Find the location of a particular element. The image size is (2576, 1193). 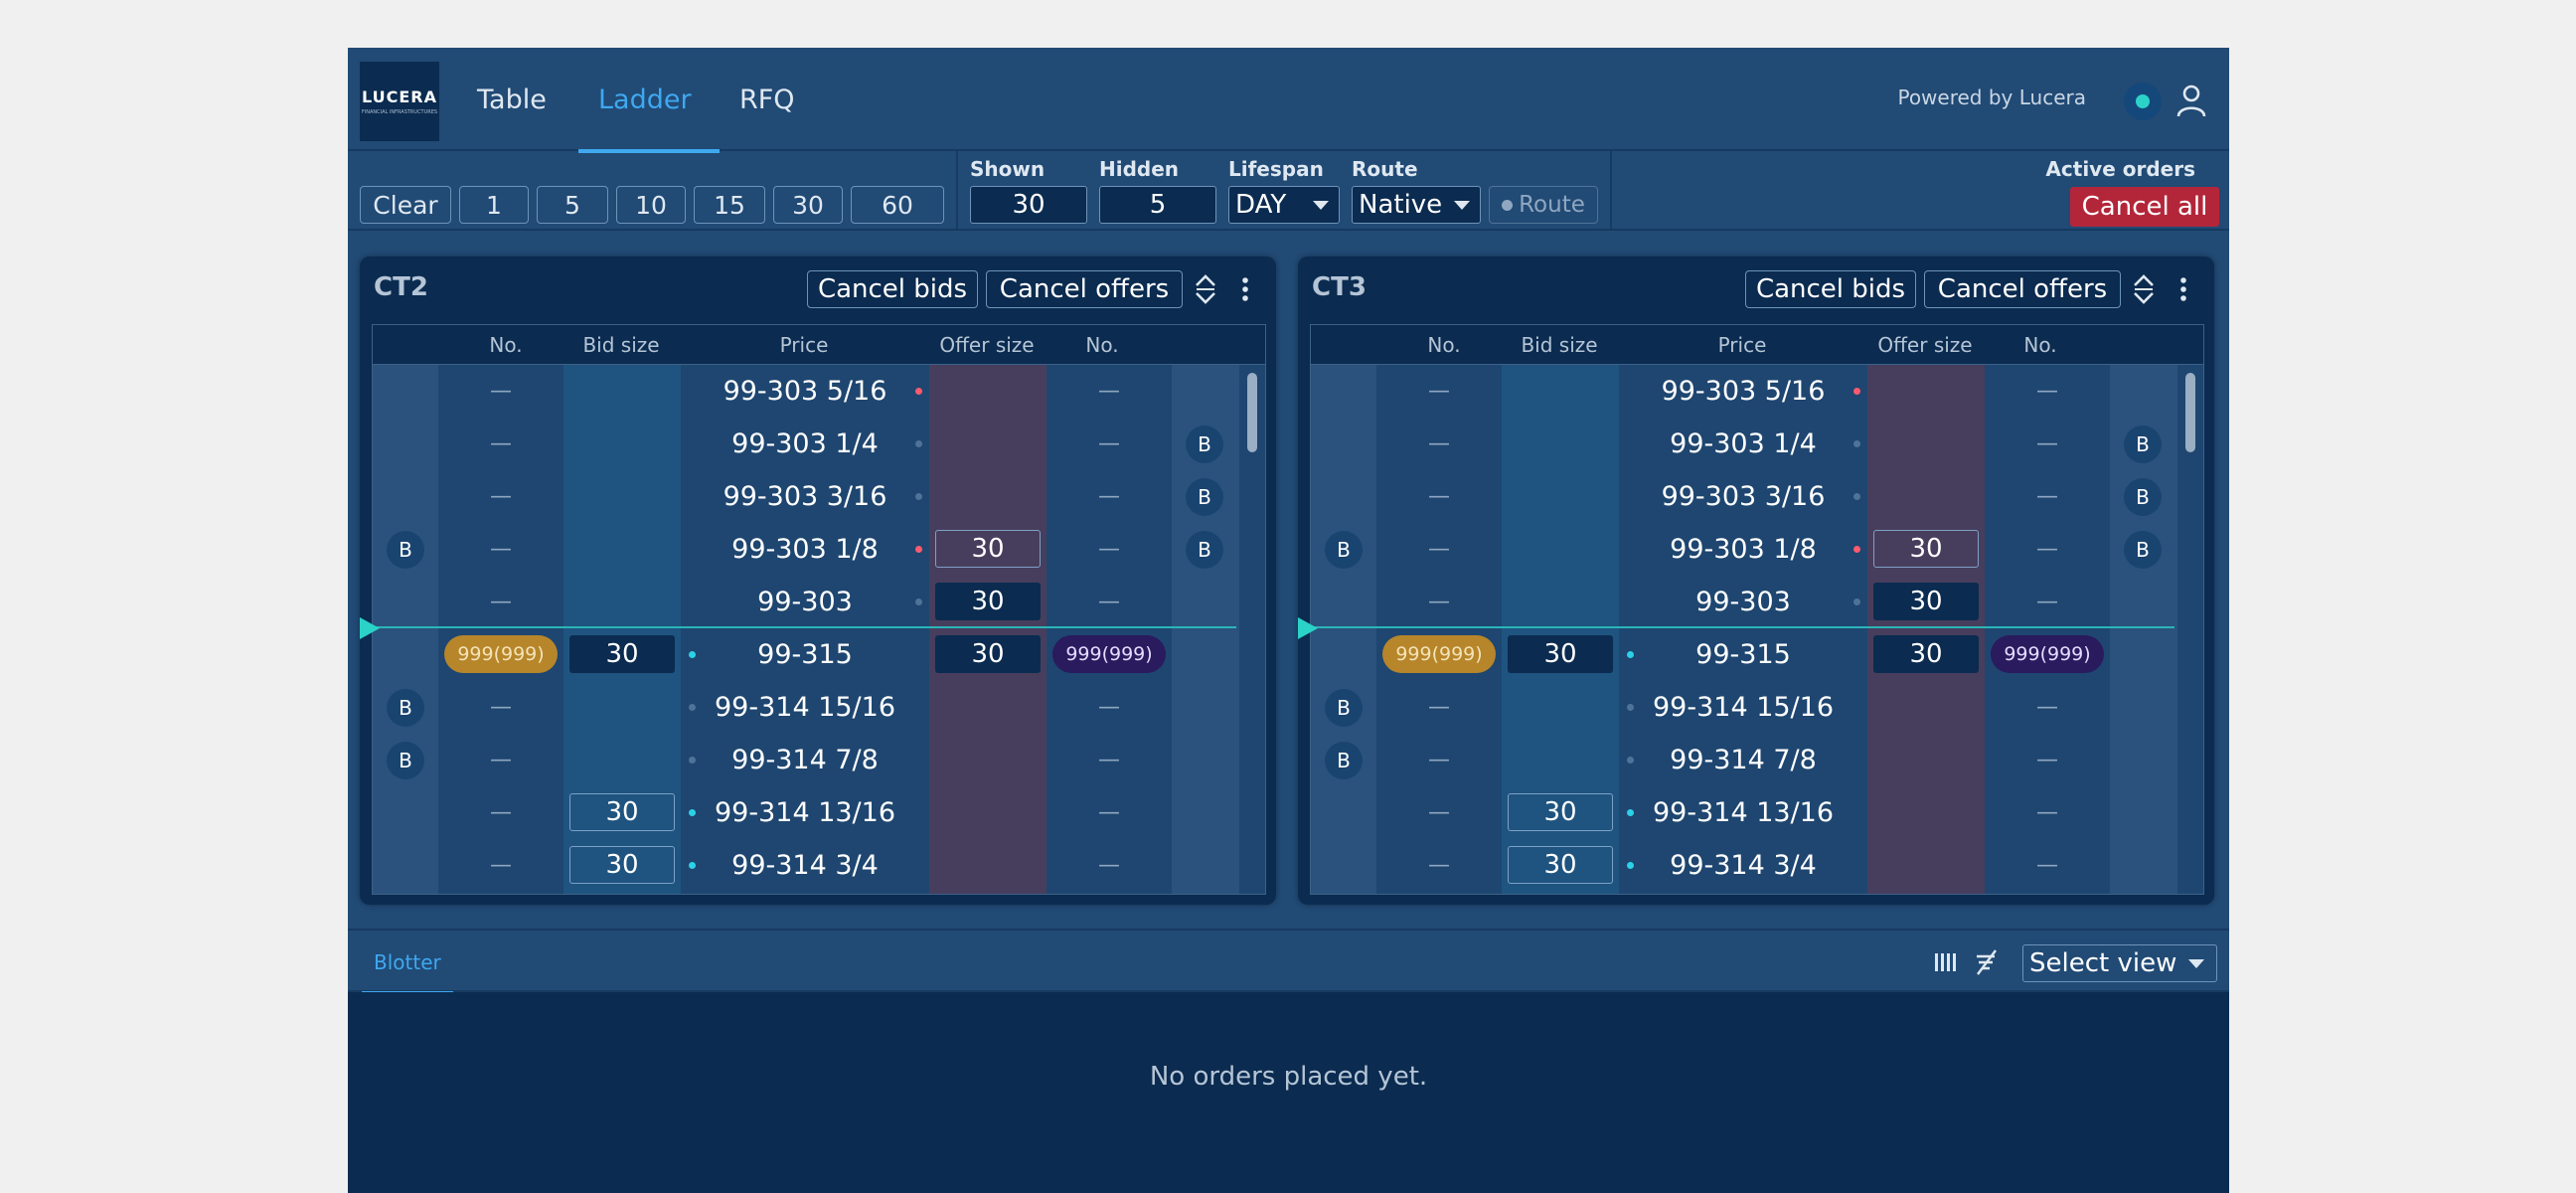

connection-status-icon is located at coordinates (2143, 101).